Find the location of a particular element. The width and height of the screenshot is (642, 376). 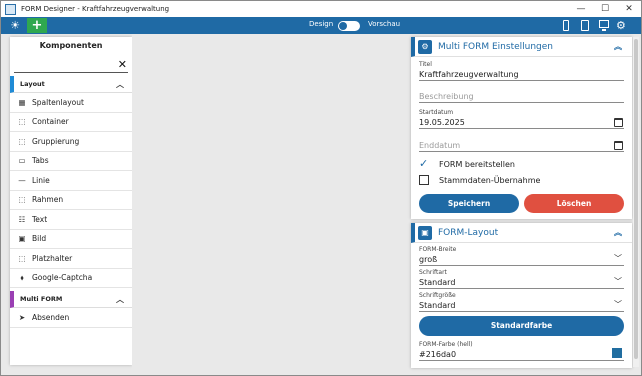

publish-checkbox: ✓ FORM bereitstellen is located at coordinates (525, 164).